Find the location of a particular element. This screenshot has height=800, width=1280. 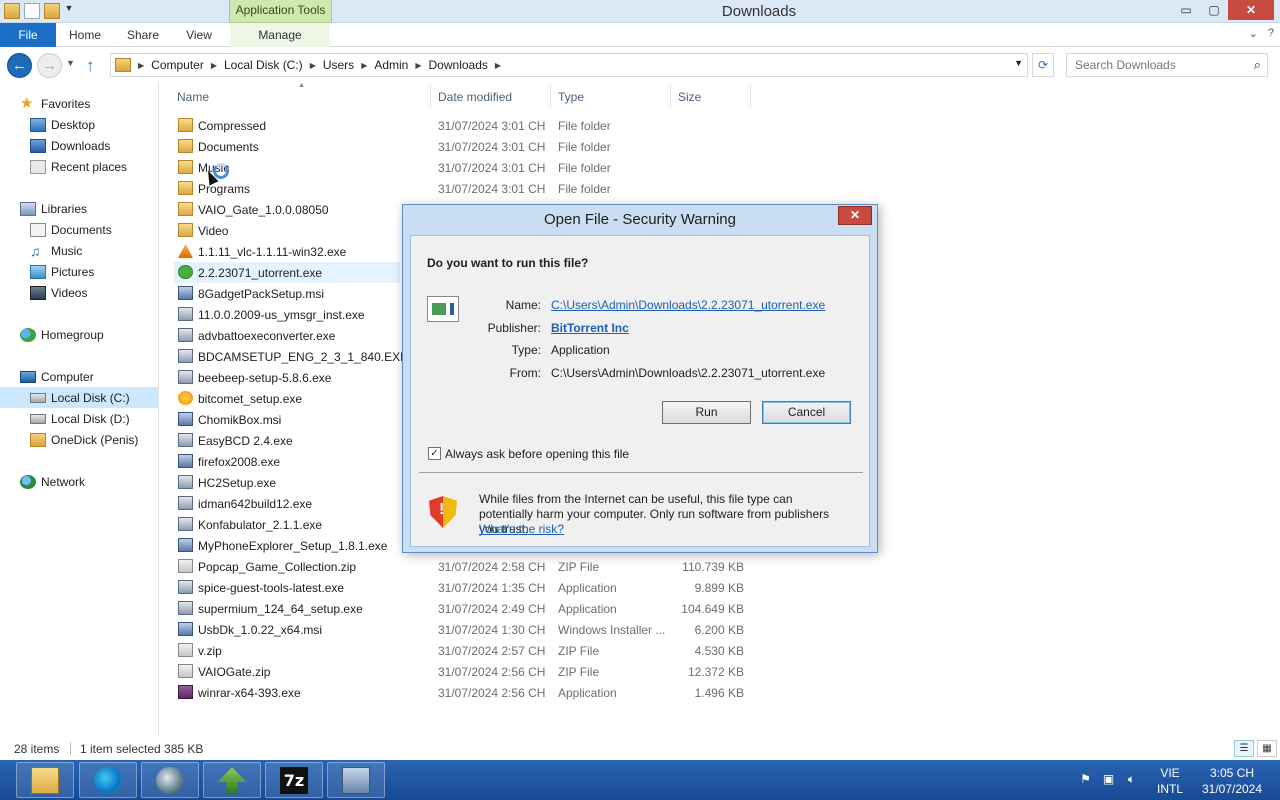

column-header-name: Name is located at coordinates (193, 97).